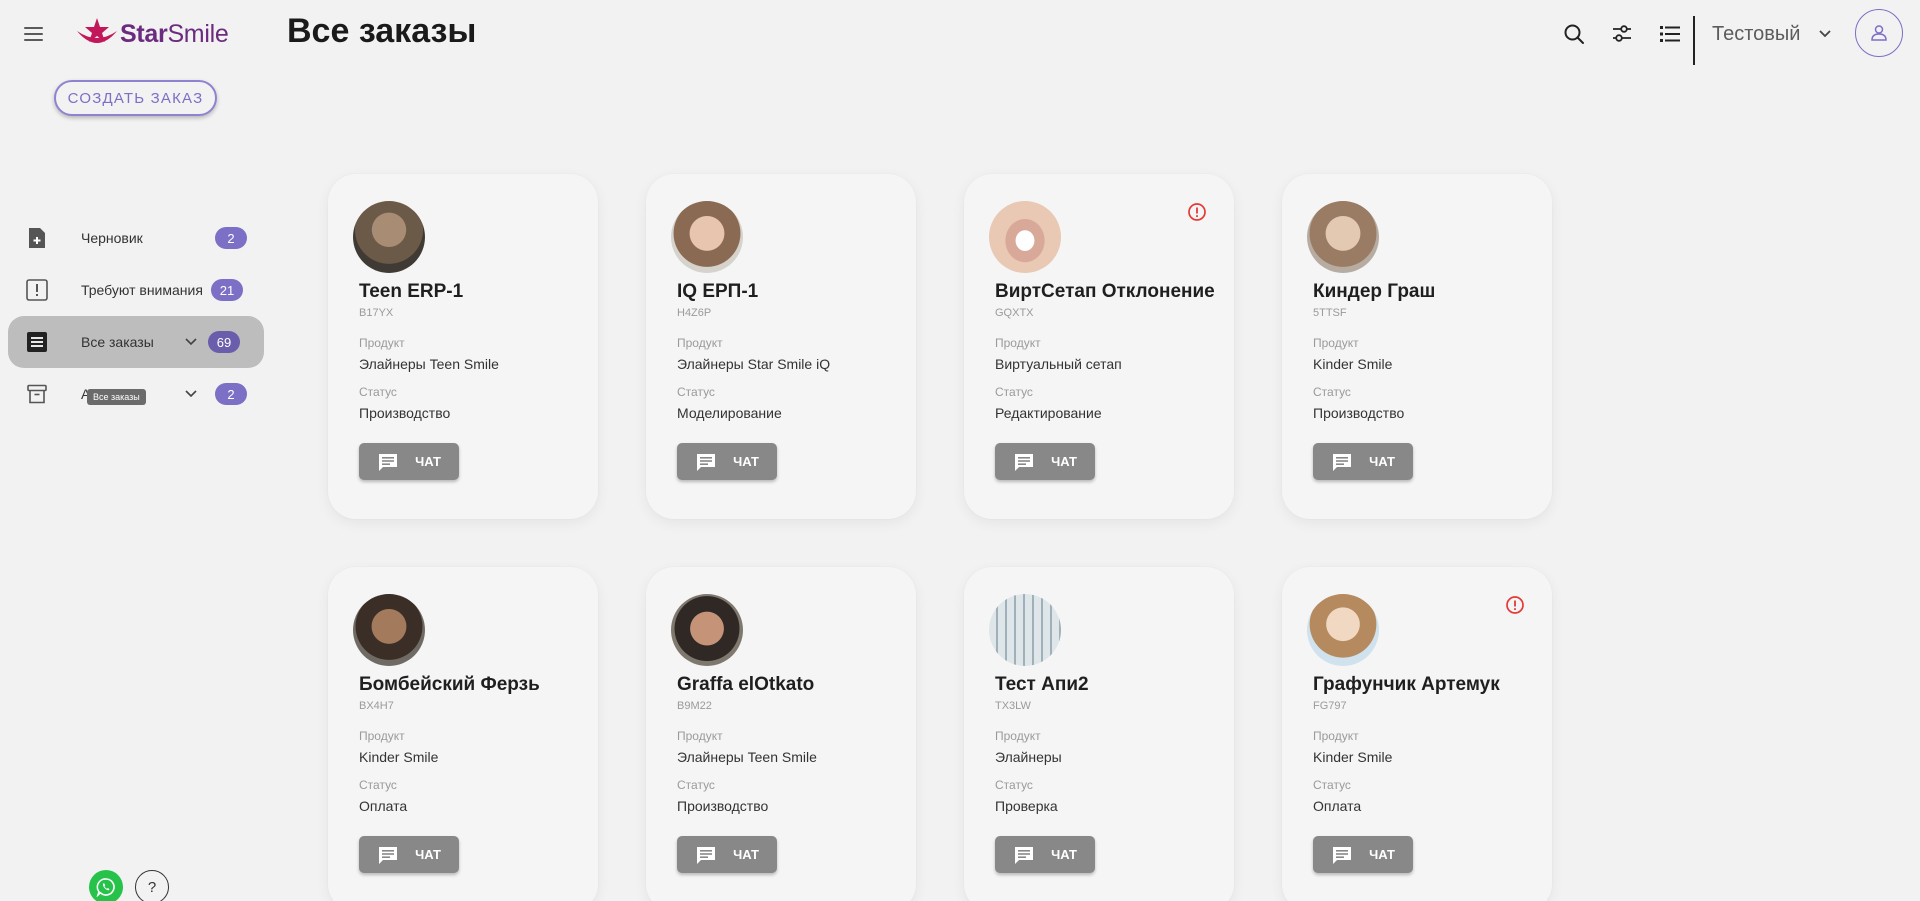  What do you see at coordinates (152, 885) in the screenshot?
I see `help-button: ?` at bounding box center [152, 885].